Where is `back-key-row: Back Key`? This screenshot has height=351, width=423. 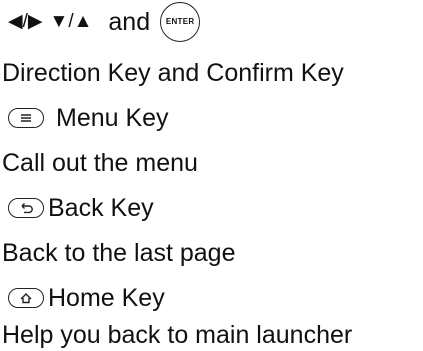 back-key-row: Back Key is located at coordinates (81, 208).